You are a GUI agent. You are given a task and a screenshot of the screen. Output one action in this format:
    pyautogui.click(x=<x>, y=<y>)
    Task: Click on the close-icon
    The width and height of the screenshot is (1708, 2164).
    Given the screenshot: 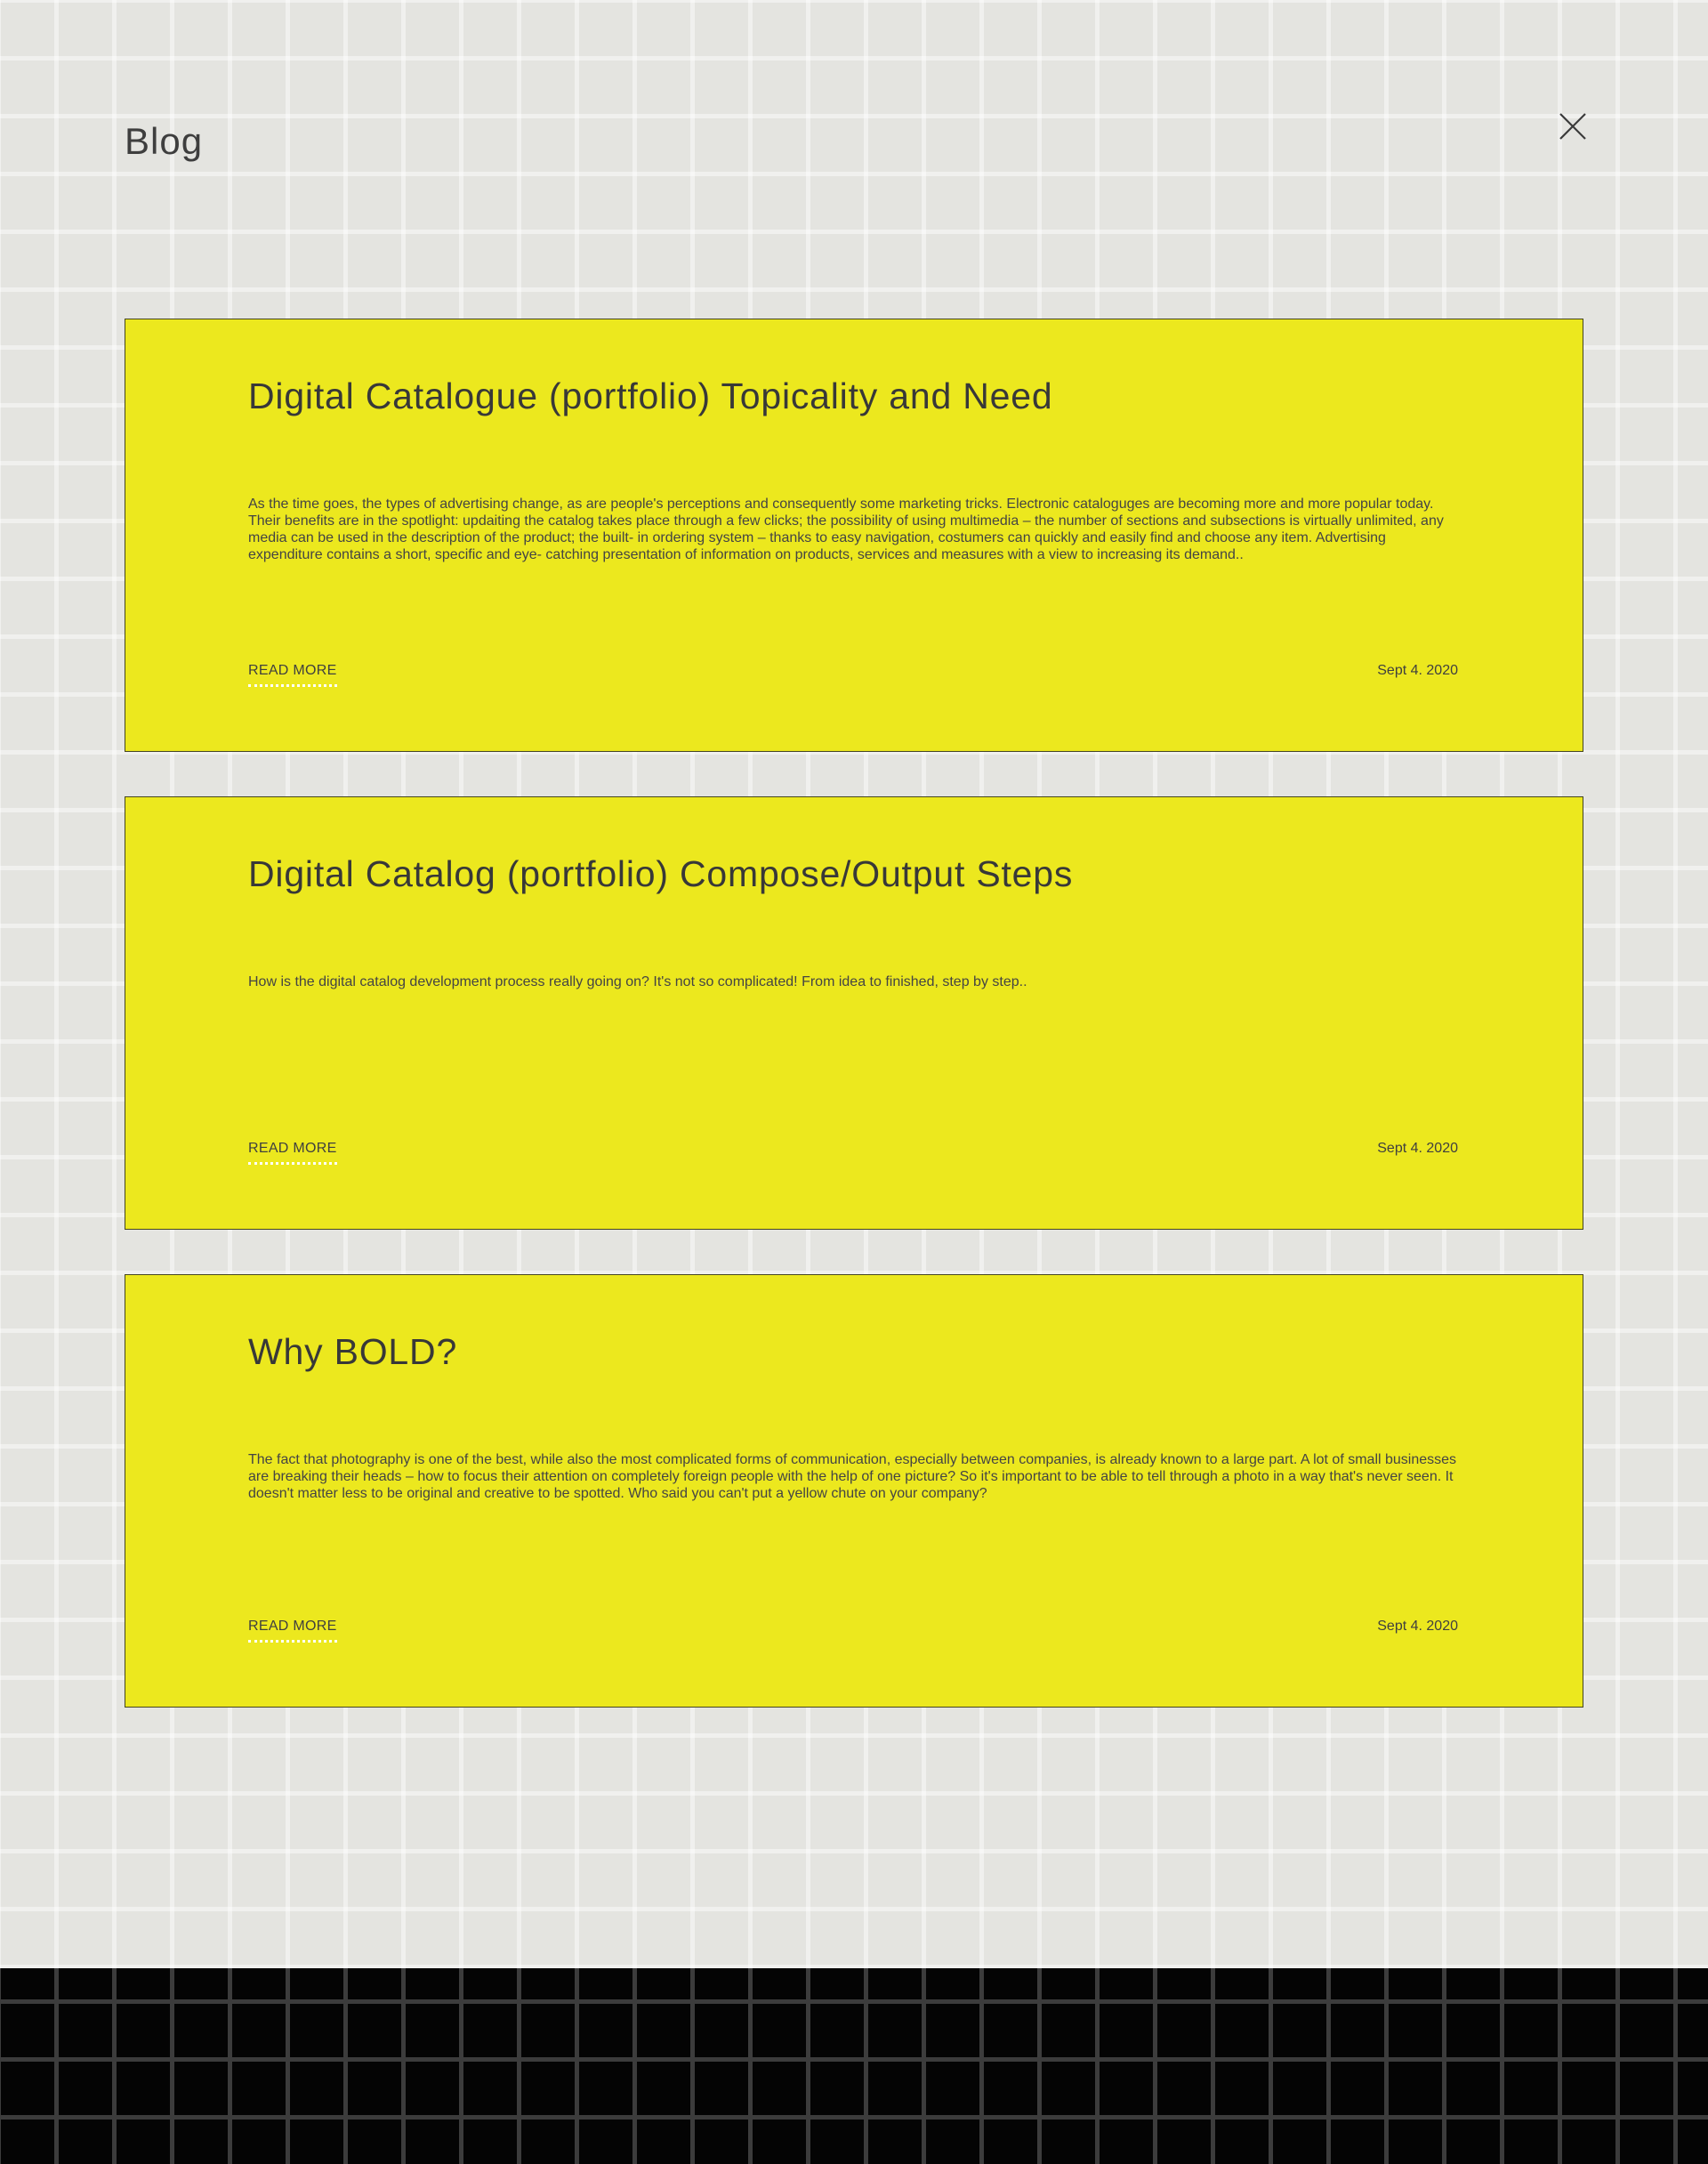 What is the action you would take?
    pyautogui.click(x=1572, y=126)
    